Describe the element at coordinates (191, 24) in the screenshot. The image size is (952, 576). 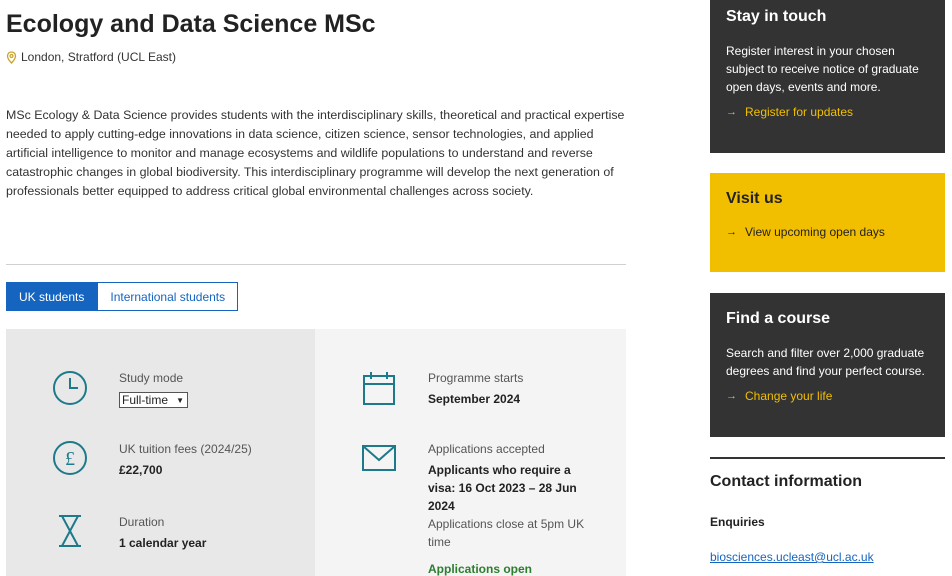
I see `page-title: Ecology and Data Science MSc` at that location.